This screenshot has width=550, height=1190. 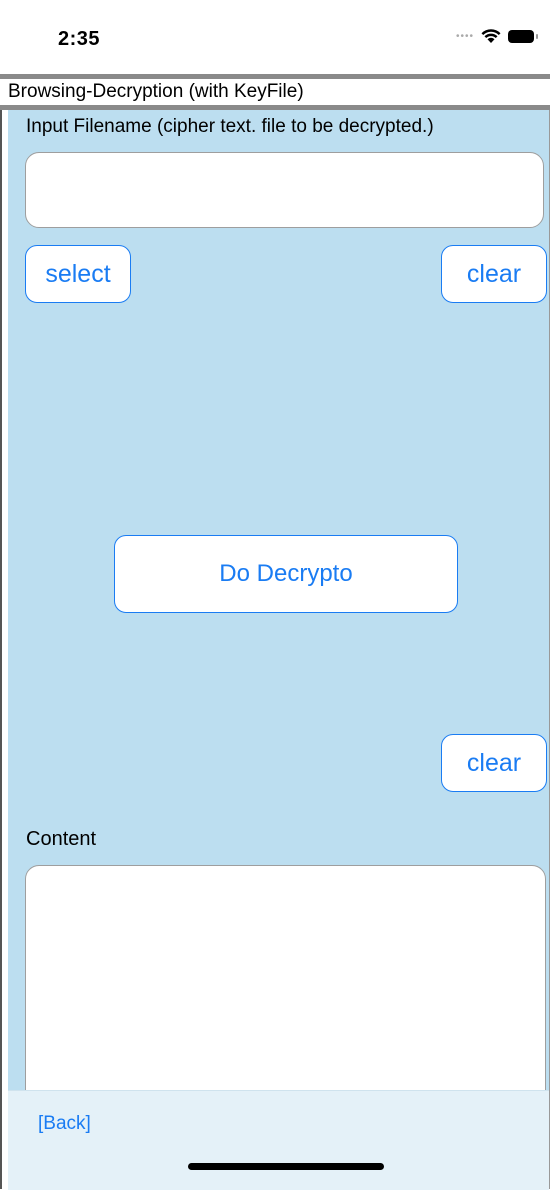 I want to click on select-button: select, so click(x=78, y=274).